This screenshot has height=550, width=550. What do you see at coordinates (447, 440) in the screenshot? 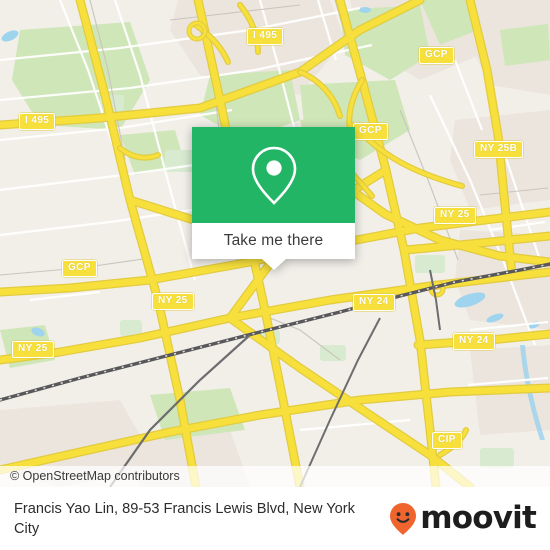
I see `road-shield-cip: CIP` at bounding box center [447, 440].